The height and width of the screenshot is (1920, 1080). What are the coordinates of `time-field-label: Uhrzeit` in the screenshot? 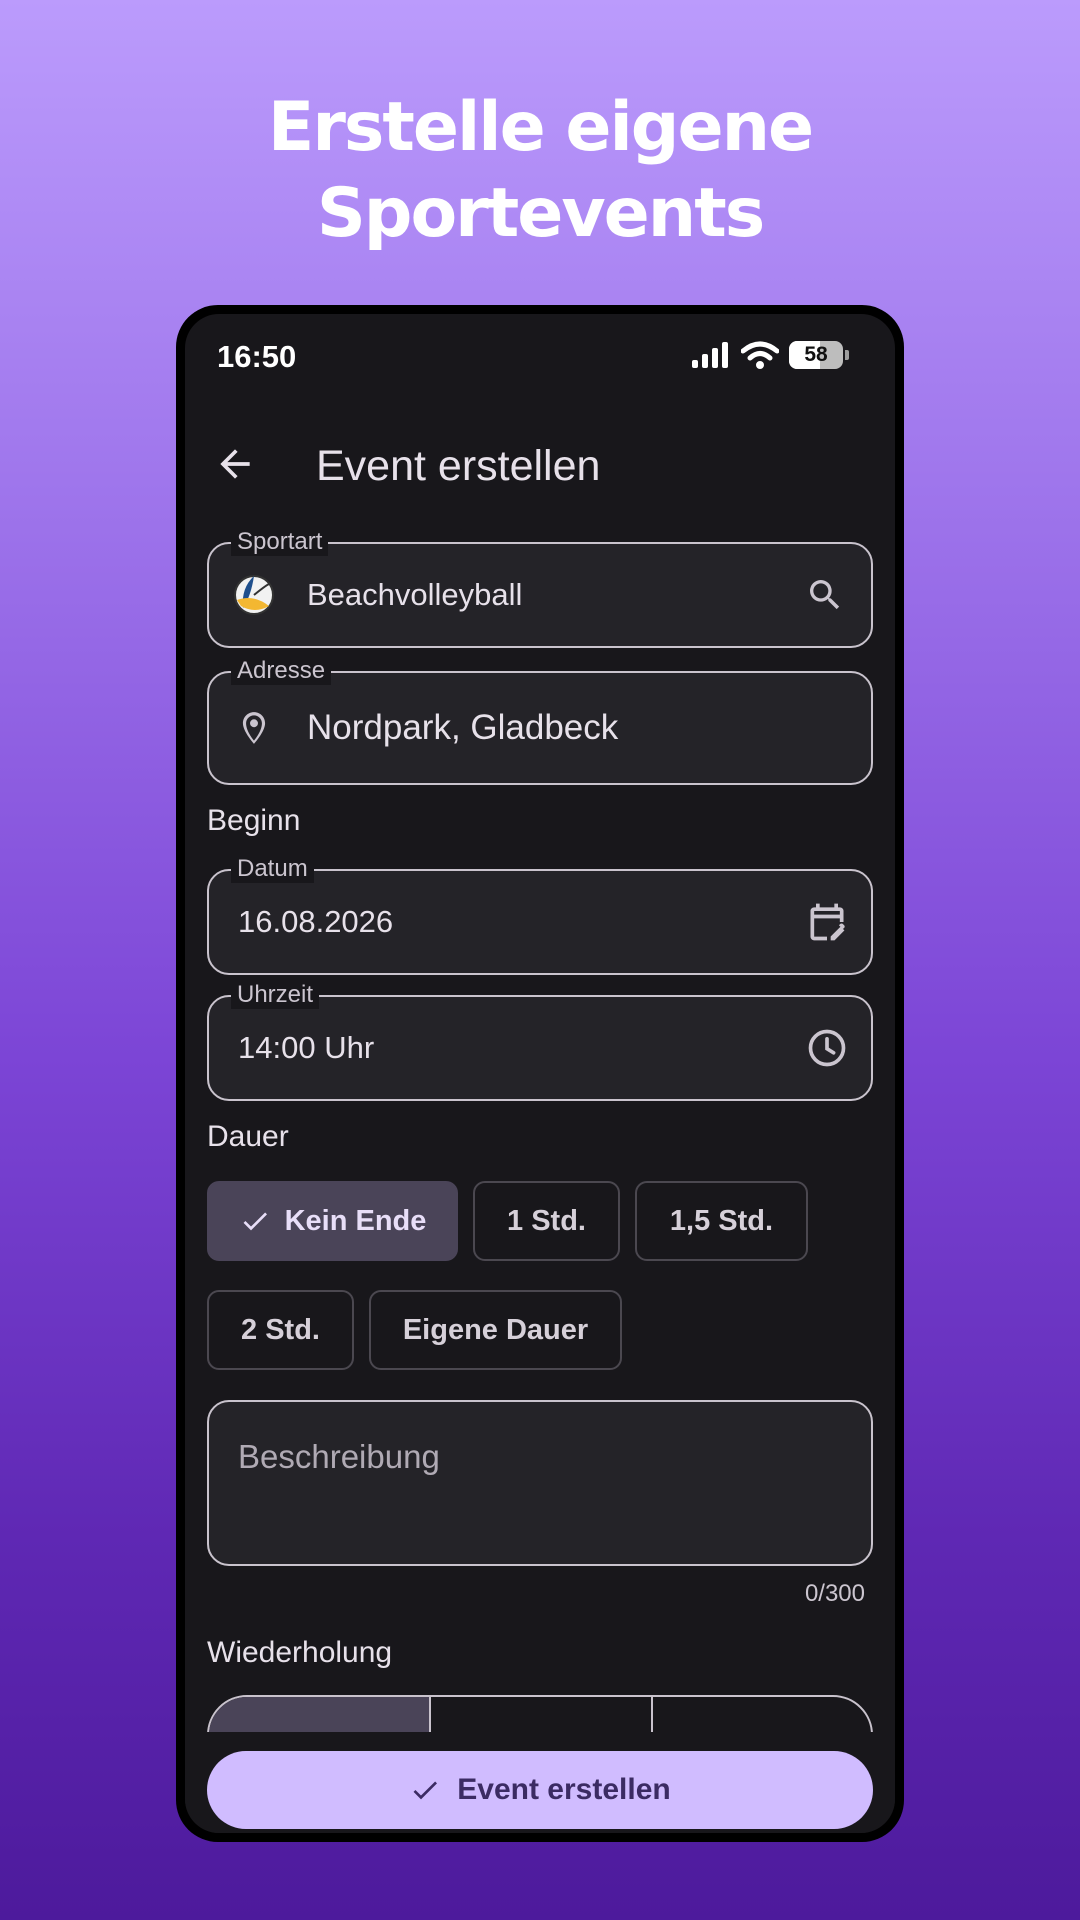 It's located at (275, 995).